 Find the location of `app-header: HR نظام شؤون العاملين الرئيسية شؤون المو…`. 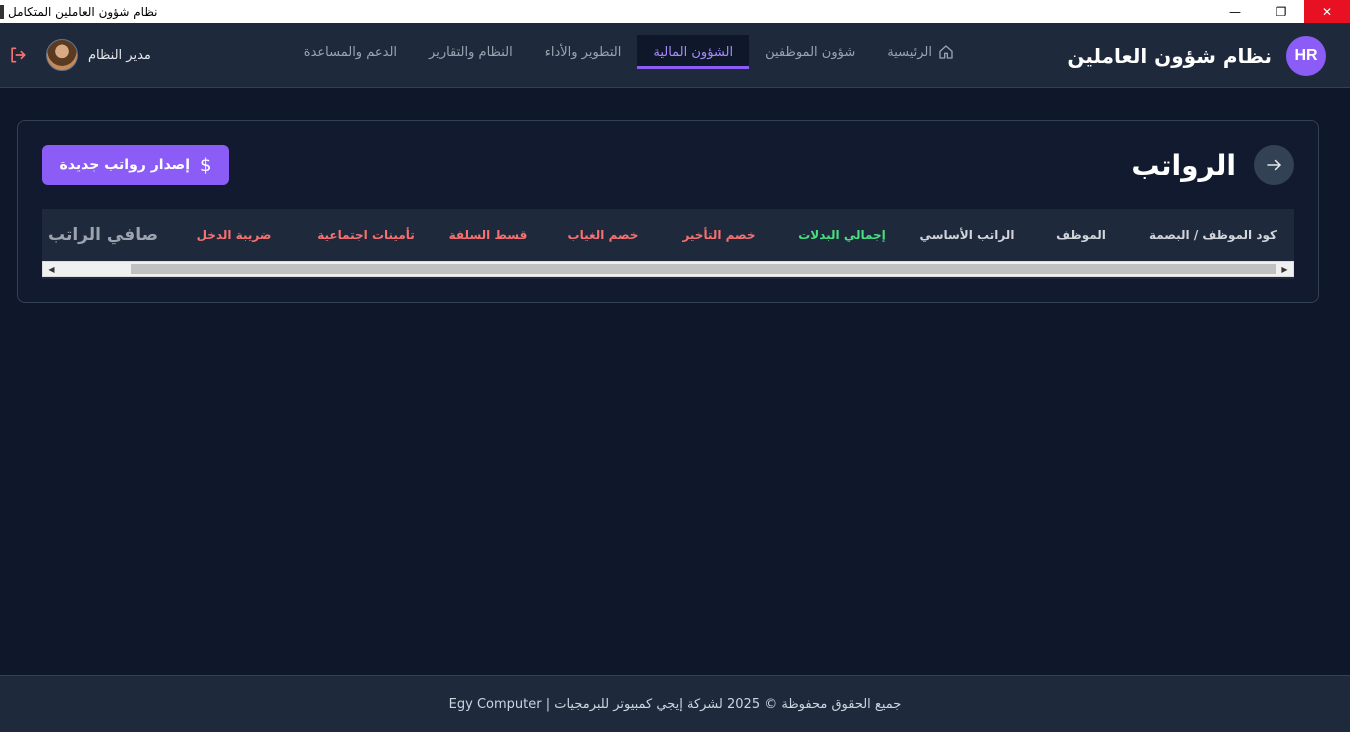

app-header: HR نظام شؤون العاملين الرئيسية شؤون المو… is located at coordinates (675, 55).